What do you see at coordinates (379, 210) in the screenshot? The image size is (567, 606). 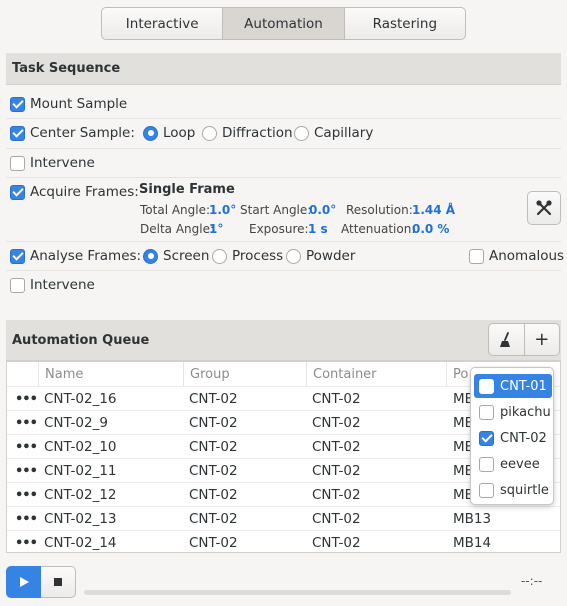 I see `resolution-label: Resolution:` at bounding box center [379, 210].